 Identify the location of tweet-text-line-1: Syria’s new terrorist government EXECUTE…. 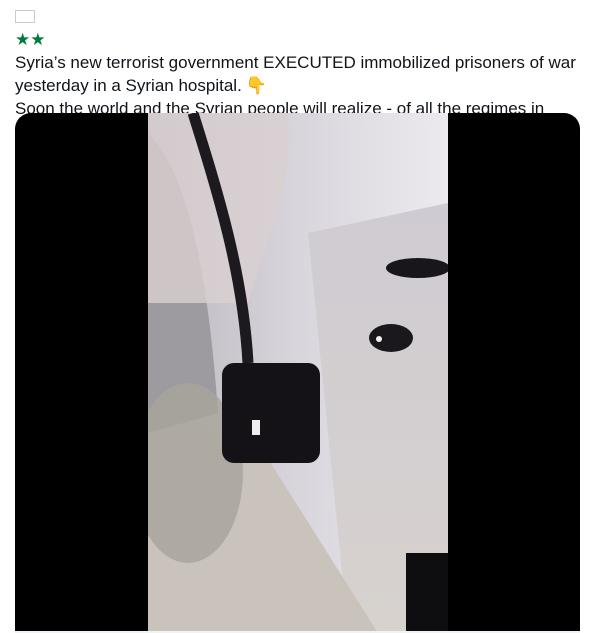
(295, 74).